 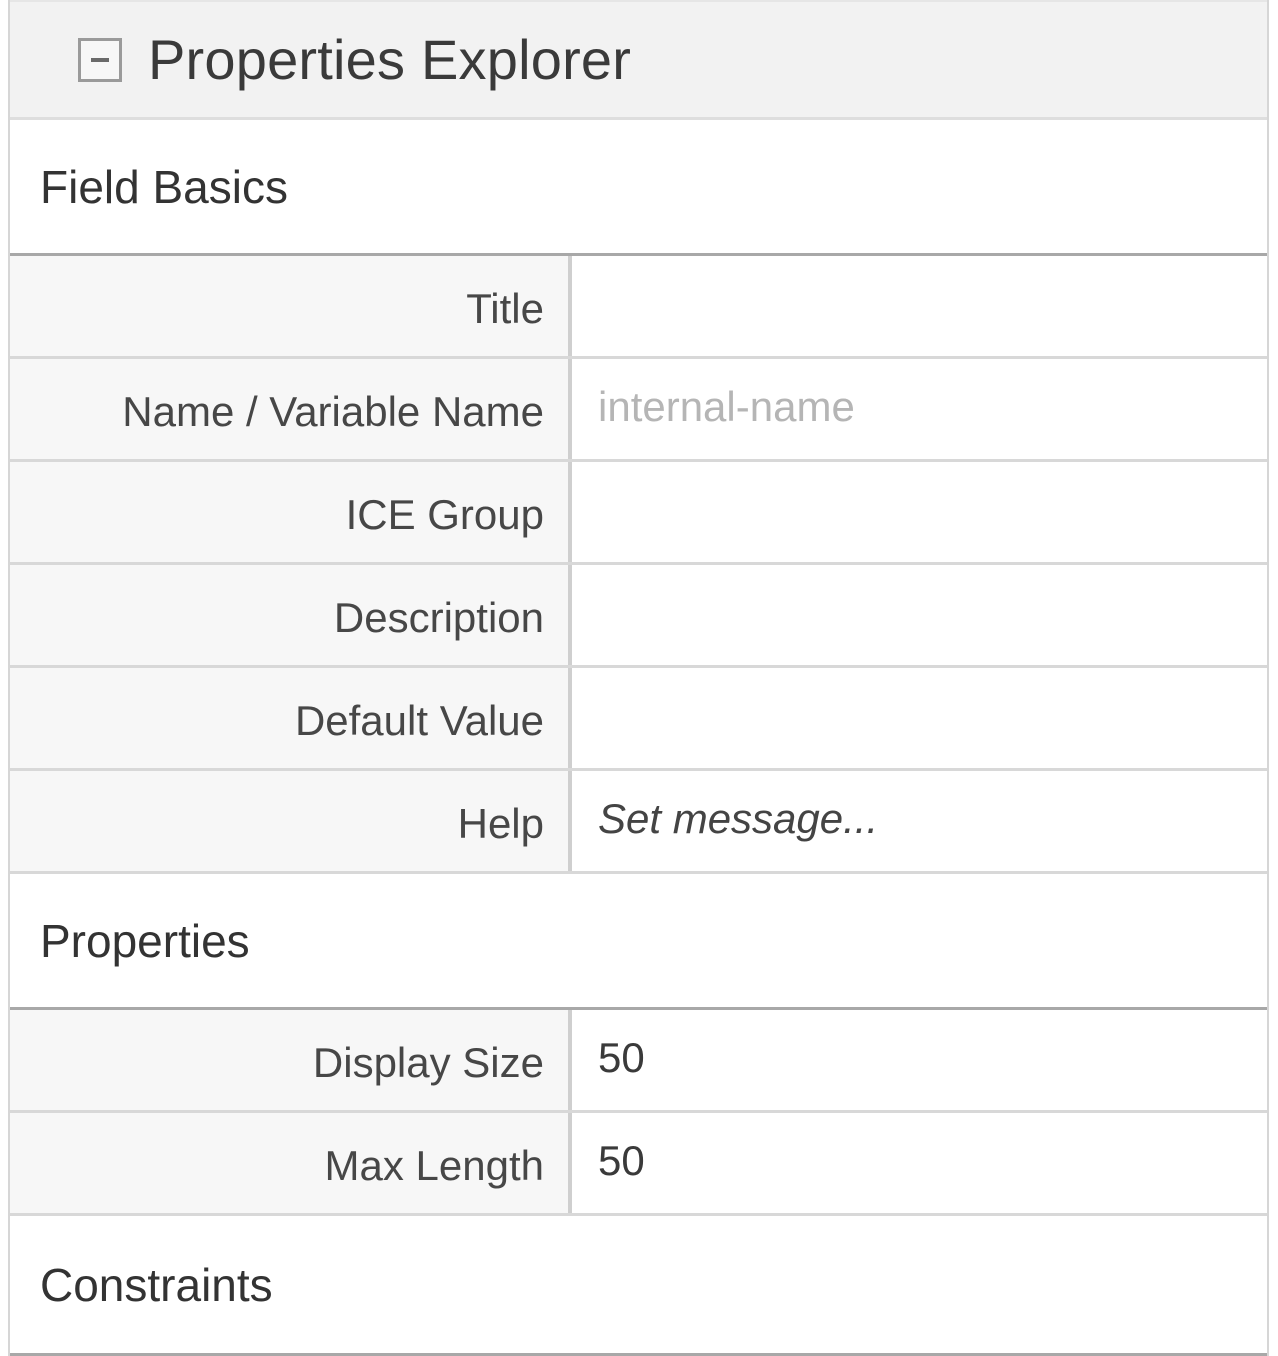 I want to click on minus-square-icon, so click(x=100, y=59).